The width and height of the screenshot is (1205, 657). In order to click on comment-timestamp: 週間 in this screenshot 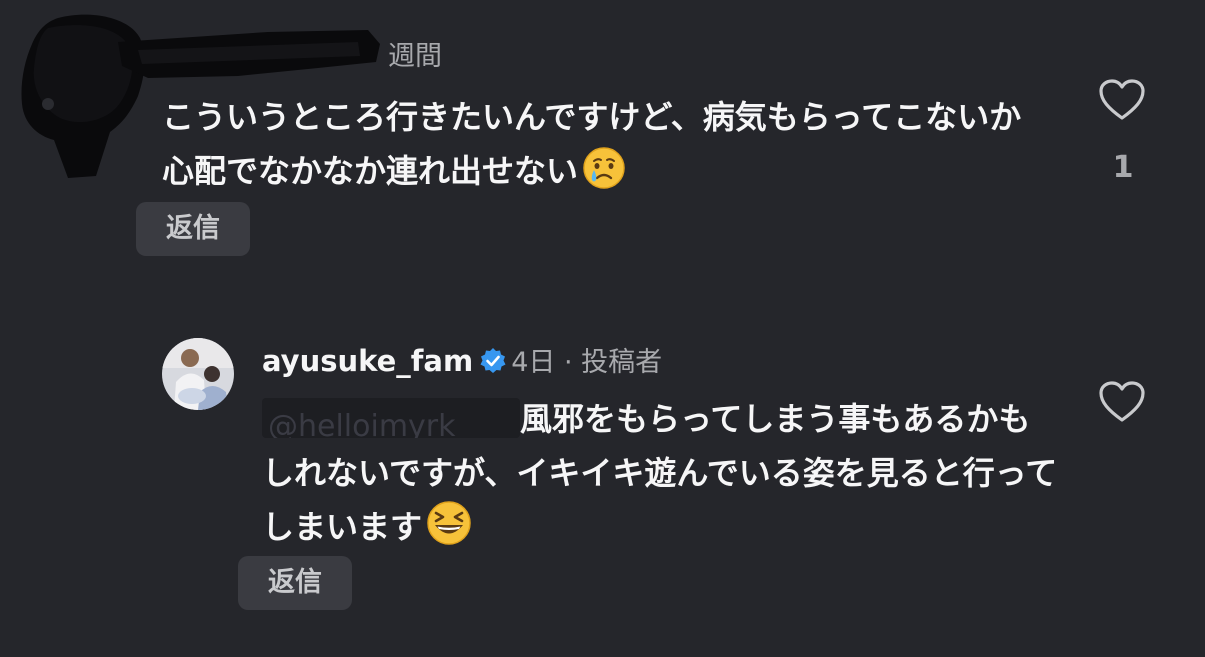, I will do `click(415, 56)`.